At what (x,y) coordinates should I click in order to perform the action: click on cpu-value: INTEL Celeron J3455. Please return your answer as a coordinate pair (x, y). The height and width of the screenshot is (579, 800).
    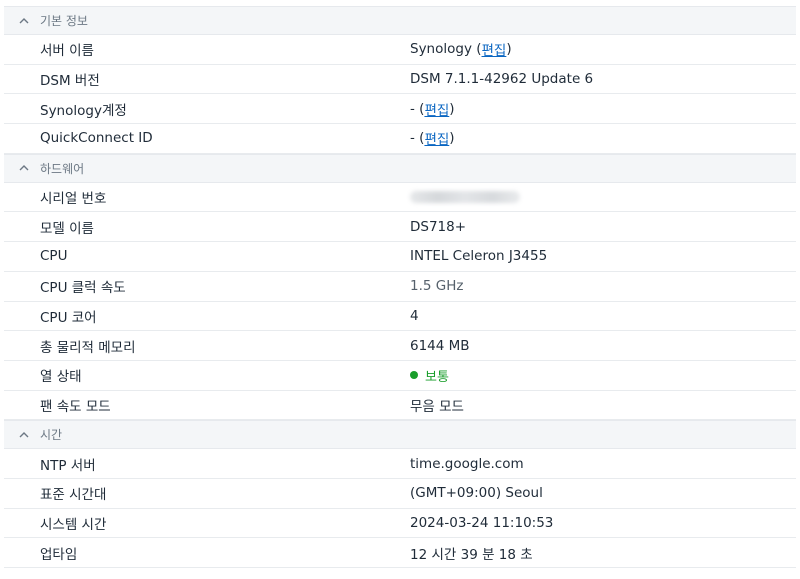
    Looking at the image, I should click on (479, 256).